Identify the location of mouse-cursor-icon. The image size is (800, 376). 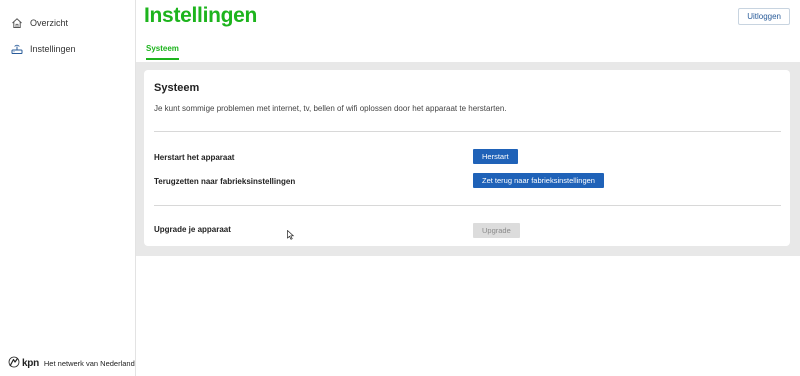
(291, 235).